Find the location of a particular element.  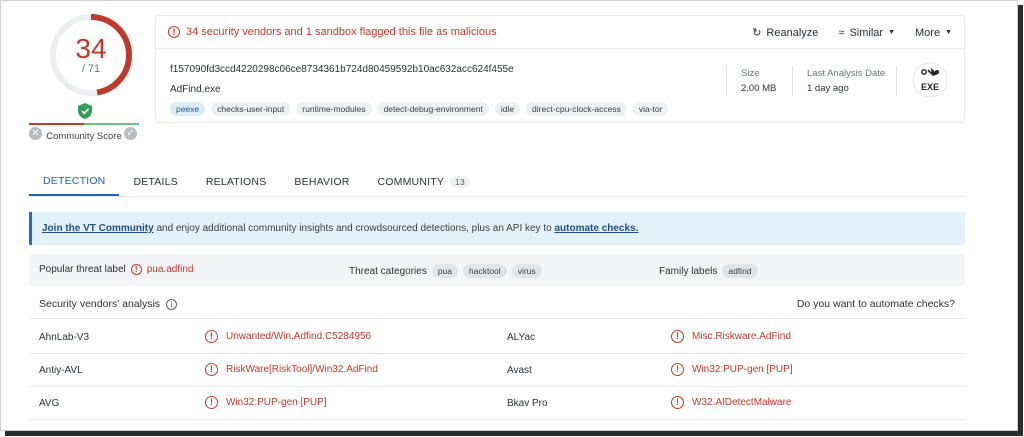

score-detections: 34 is located at coordinates (91, 48).